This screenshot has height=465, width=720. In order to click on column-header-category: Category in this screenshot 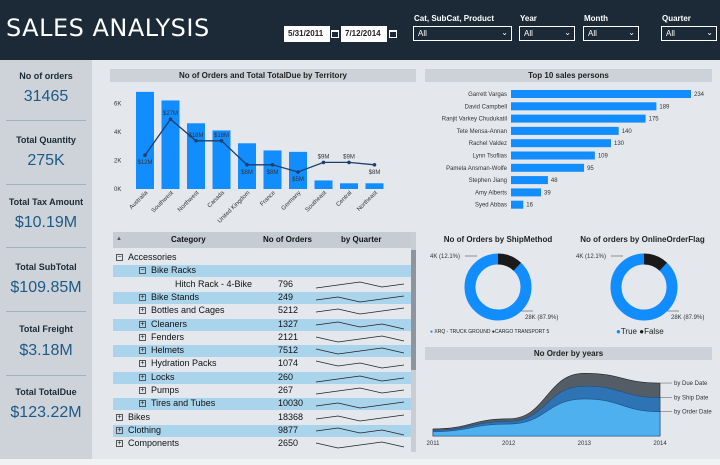, I will do `click(188, 239)`.